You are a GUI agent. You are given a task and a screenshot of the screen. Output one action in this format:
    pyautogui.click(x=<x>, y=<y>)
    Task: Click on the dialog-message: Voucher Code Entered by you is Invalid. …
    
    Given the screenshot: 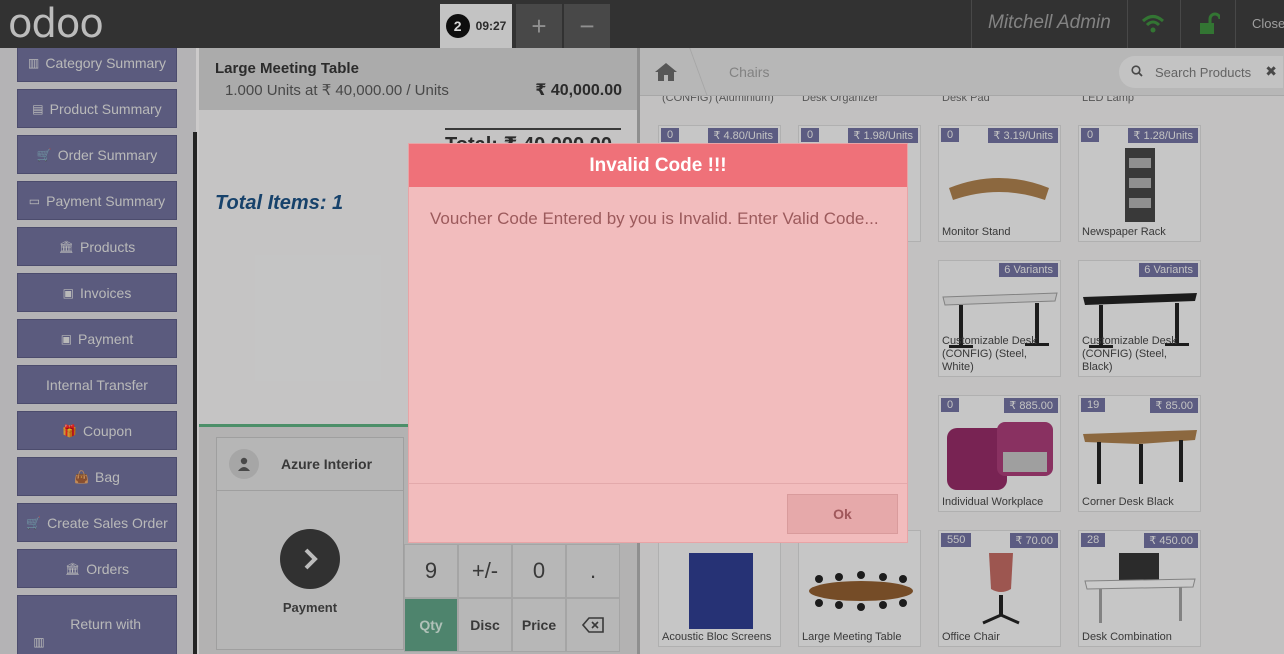 What is the action you would take?
    pyautogui.click(x=654, y=218)
    